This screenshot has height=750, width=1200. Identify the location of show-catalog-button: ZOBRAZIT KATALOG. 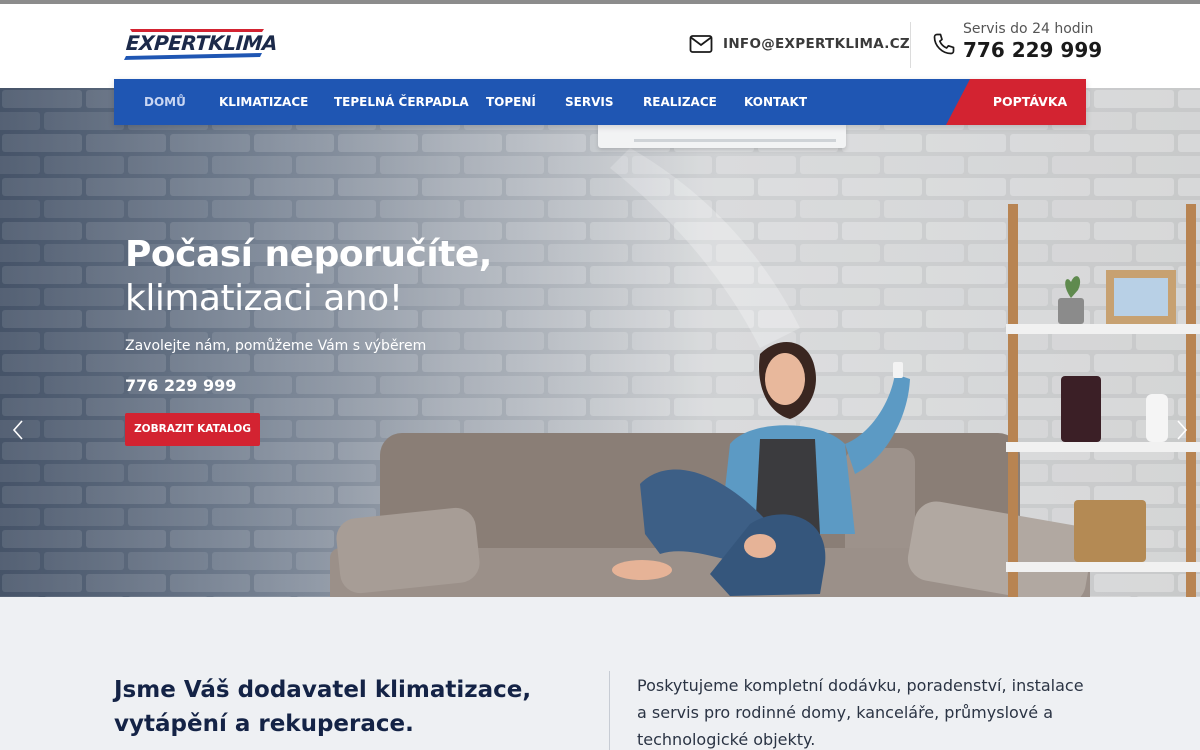
(192, 429).